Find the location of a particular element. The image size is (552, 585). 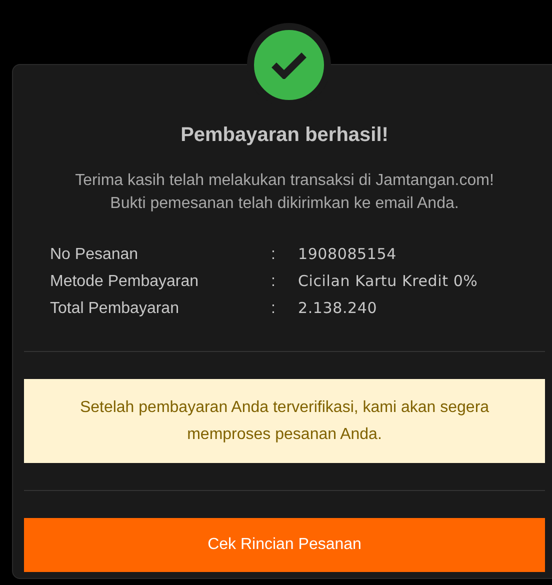

confirmation-text: Bukti pemesanan telah dikirimkan ke email Anda. is located at coordinates (284, 204).